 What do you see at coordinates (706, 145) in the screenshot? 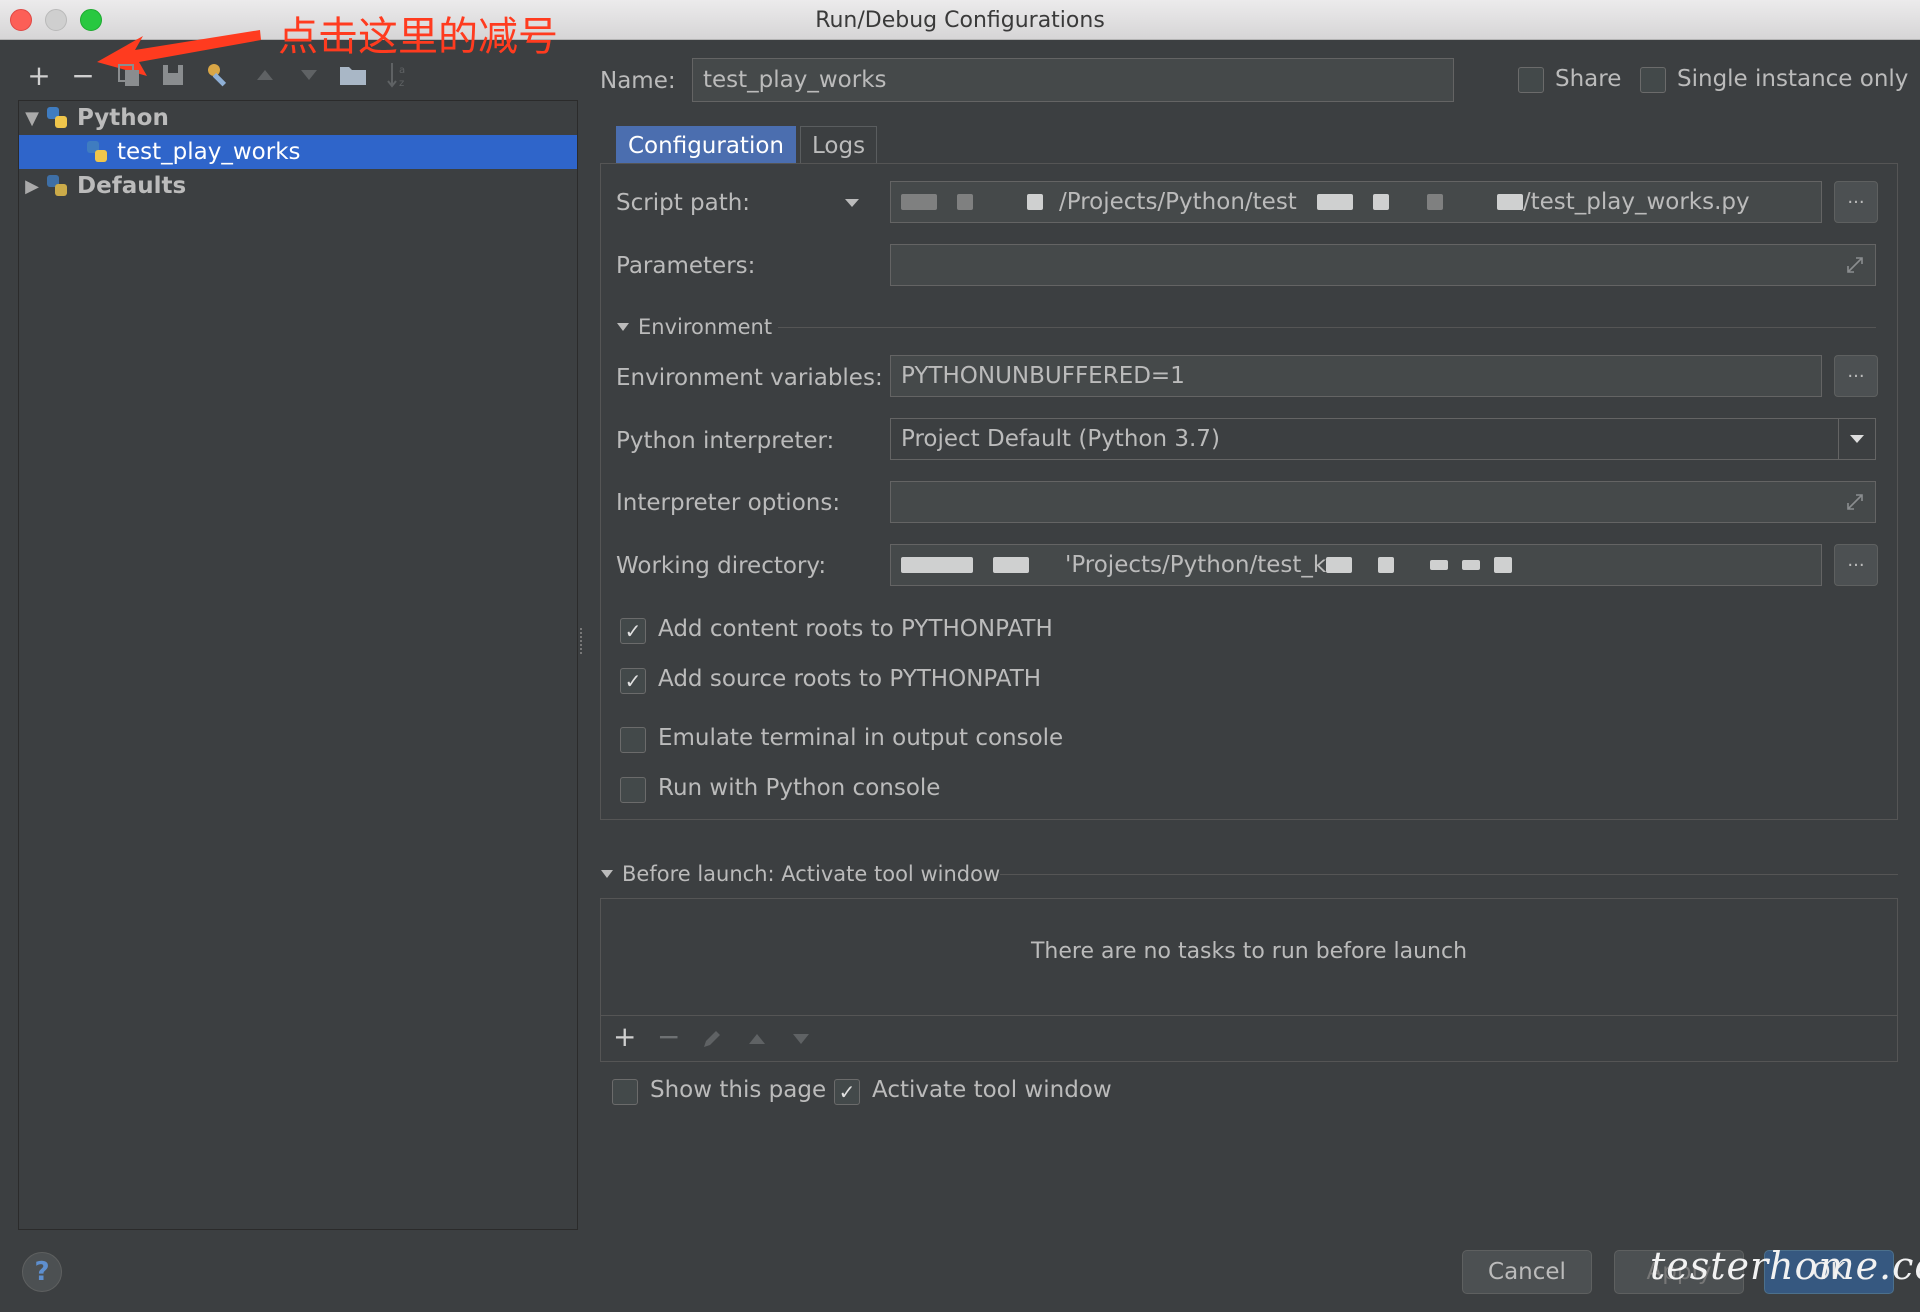
I see `tab-configuration: Configuration` at bounding box center [706, 145].